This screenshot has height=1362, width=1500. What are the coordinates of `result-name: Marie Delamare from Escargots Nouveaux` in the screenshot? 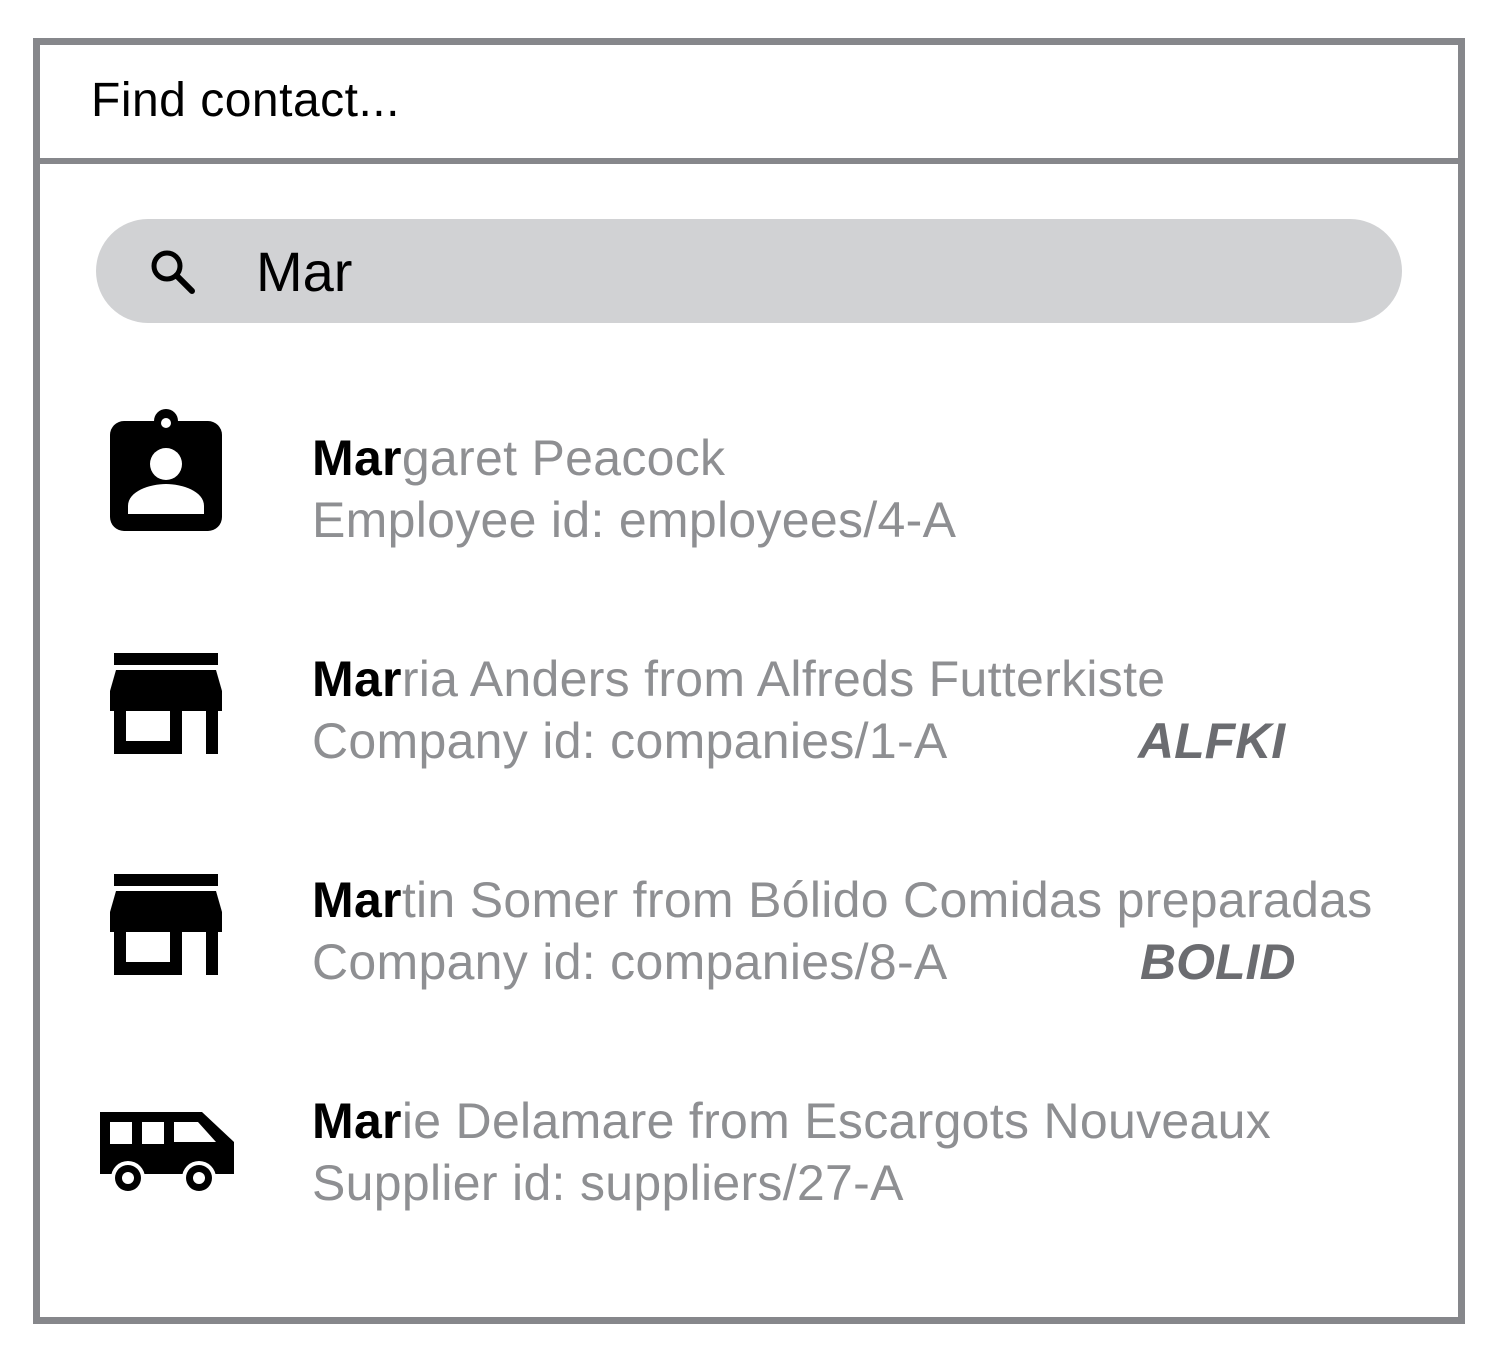 It's located at (791, 1121).